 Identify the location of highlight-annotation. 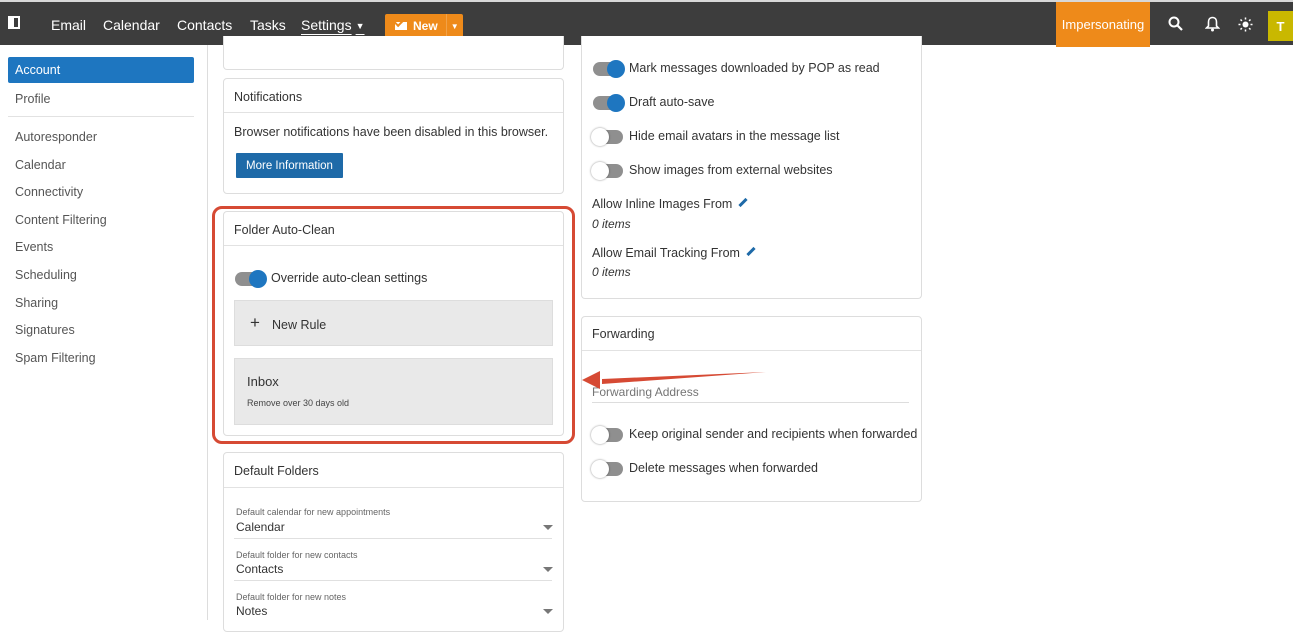
(393, 325).